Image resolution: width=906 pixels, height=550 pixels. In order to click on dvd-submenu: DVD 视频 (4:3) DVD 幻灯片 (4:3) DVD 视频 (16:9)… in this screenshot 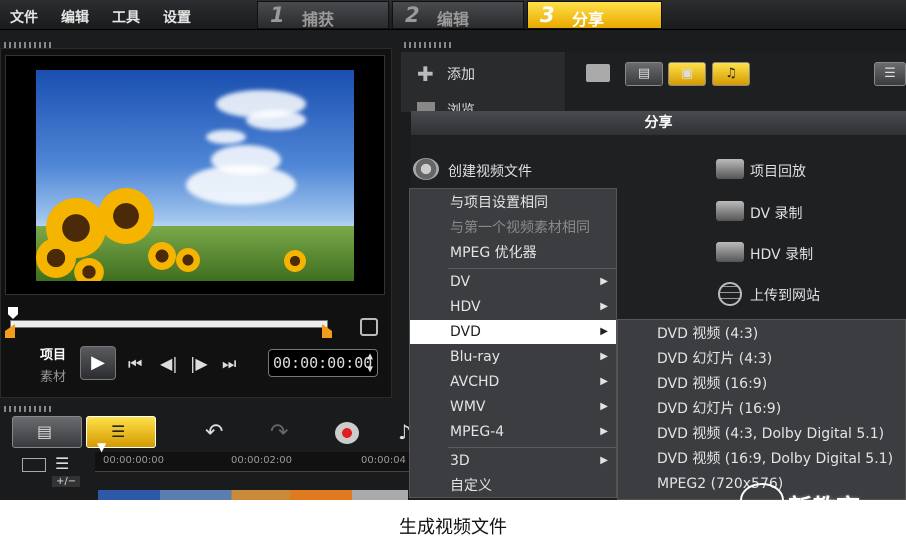, I will do `click(761, 409)`.